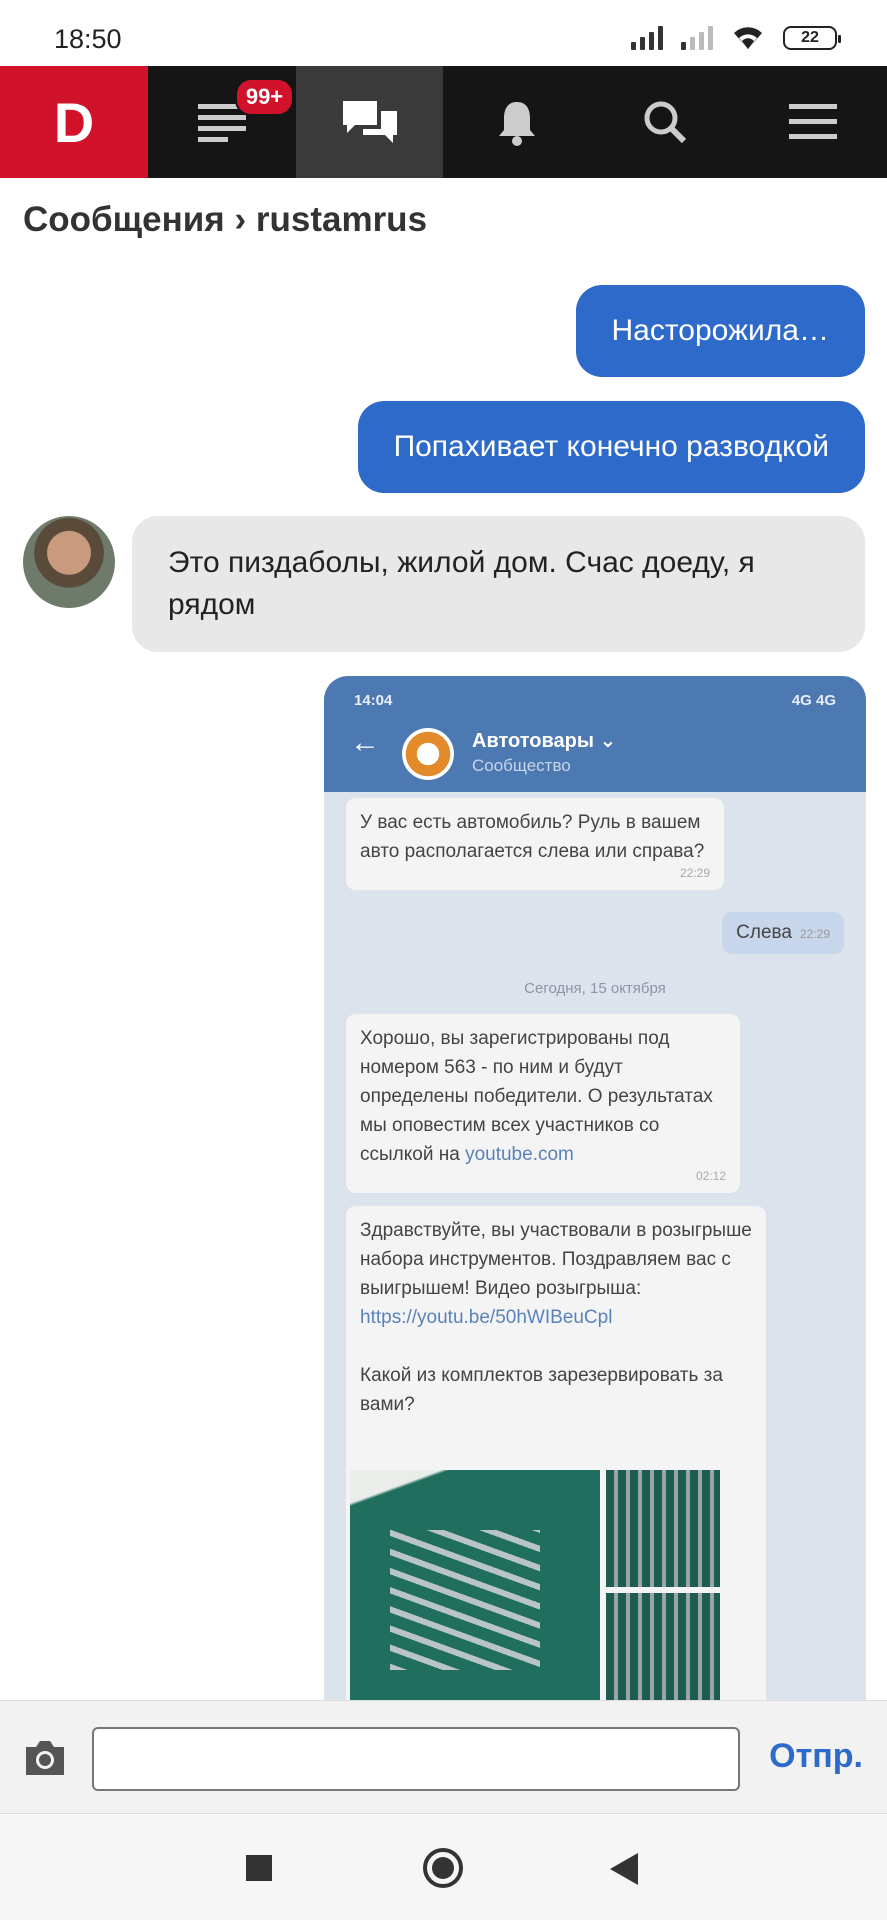  What do you see at coordinates (816, 1756) in the screenshot?
I see `send-button: Отпр.` at bounding box center [816, 1756].